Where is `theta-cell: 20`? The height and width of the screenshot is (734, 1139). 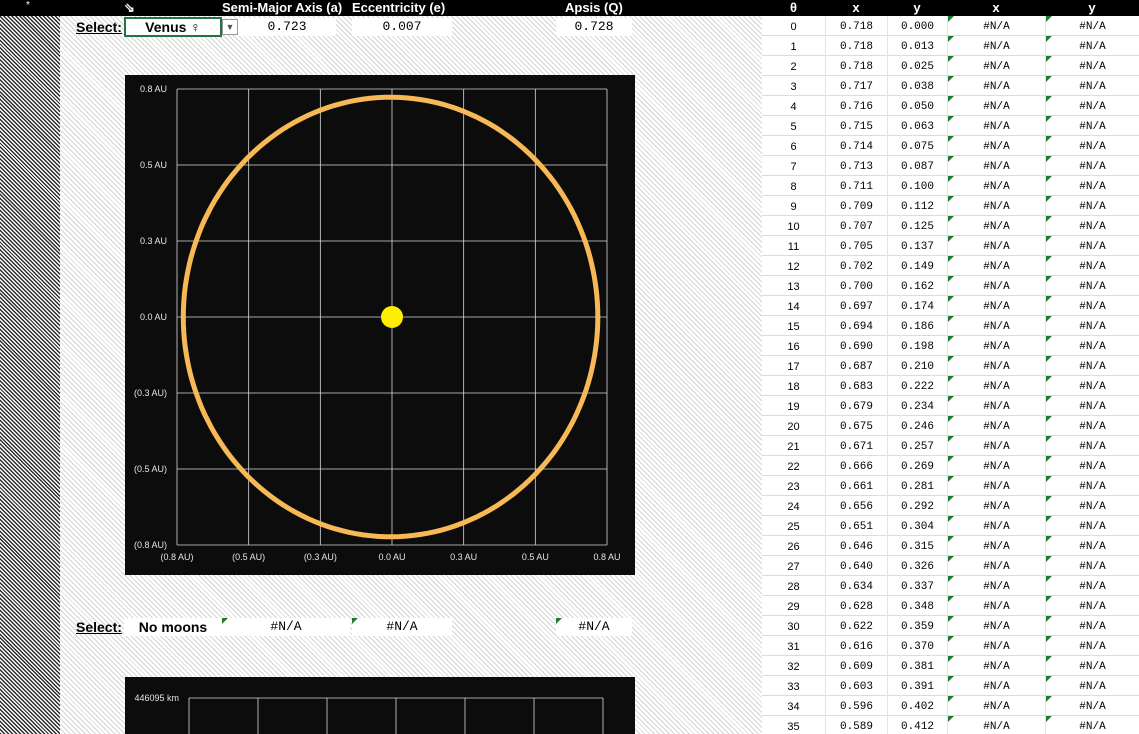
theta-cell: 20 is located at coordinates (793, 426).